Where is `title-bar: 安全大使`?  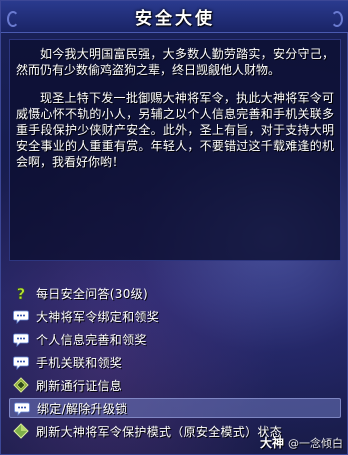 title-bar: 安全大使 is located at coordinates (174, 17).